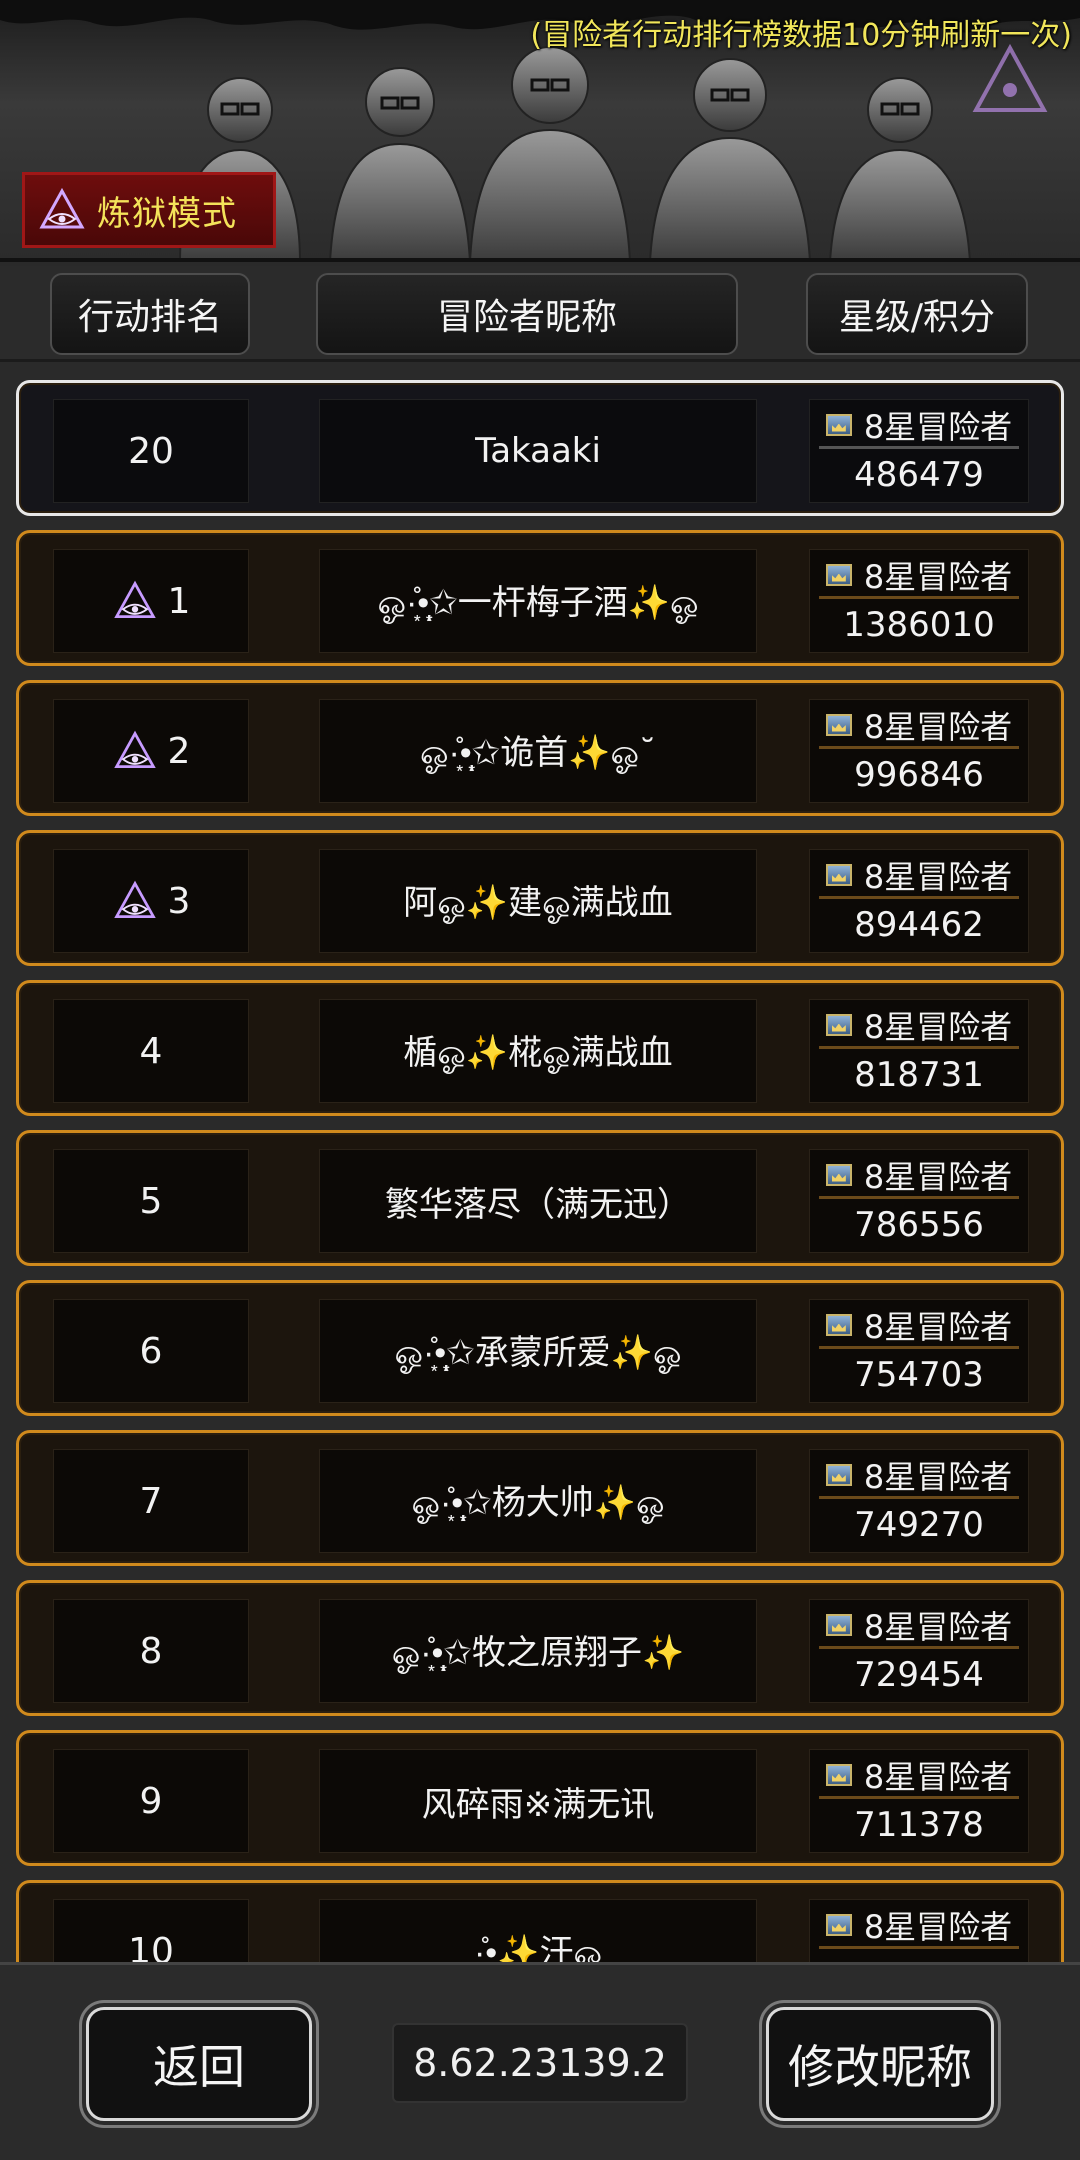 The width and height of the screenshot is (1080, 2160). I want to click on list-item: 7 ஓ·͙̊•̩̩͙✩杨大帅✨ஓ 8星冒险者 749270, so click(540, 1498).